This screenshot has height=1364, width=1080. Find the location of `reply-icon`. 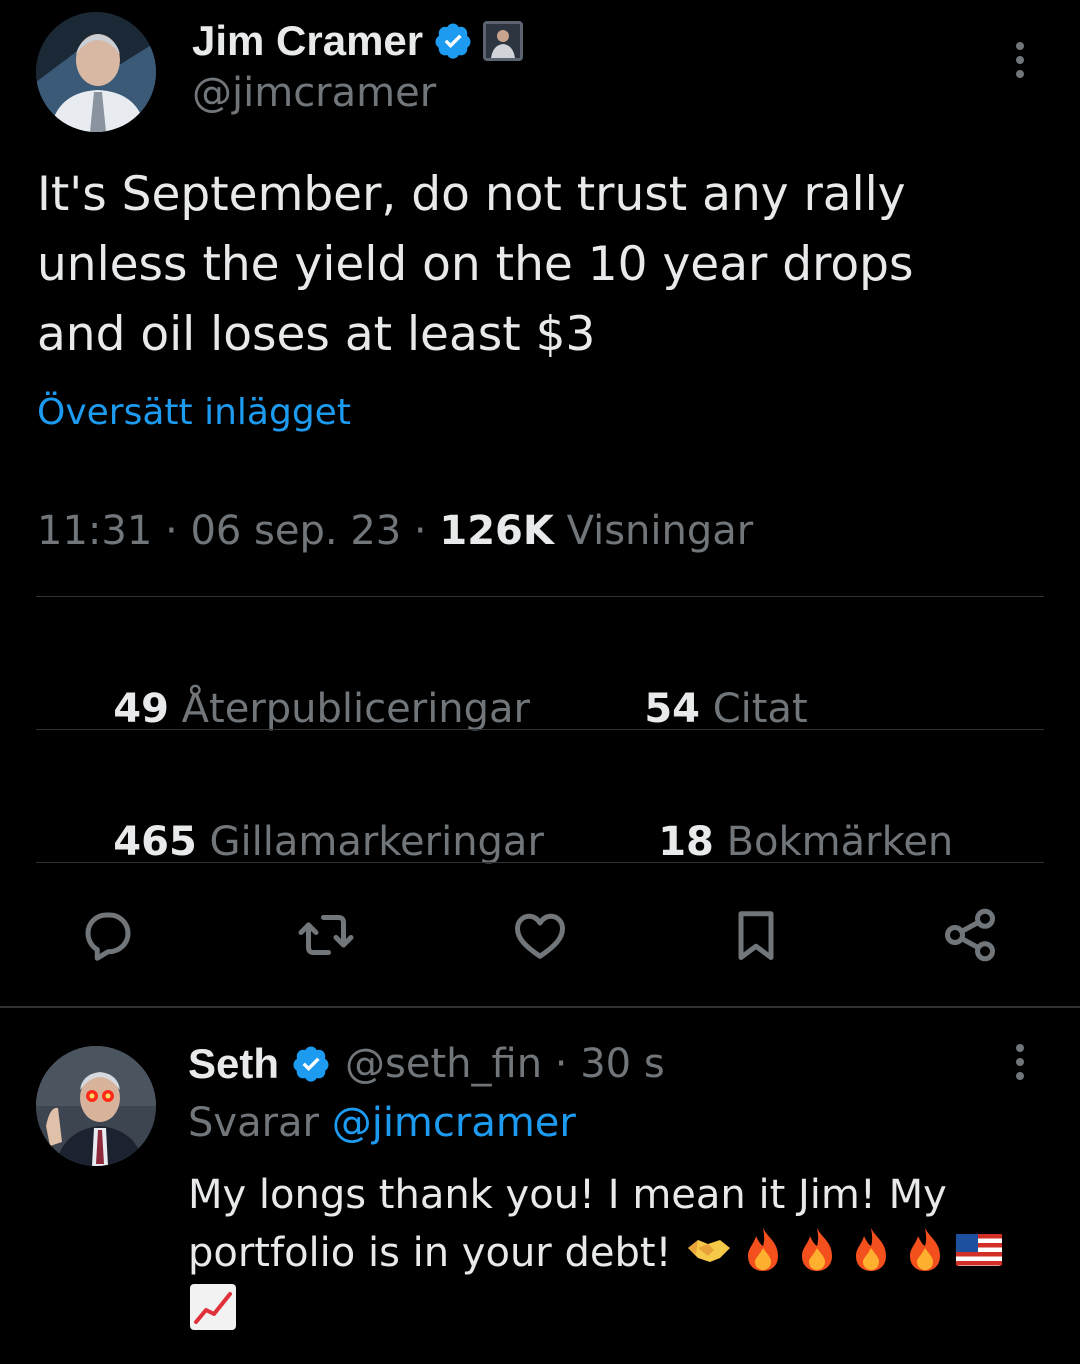

reply-icon is located at coordinates (108, 935).